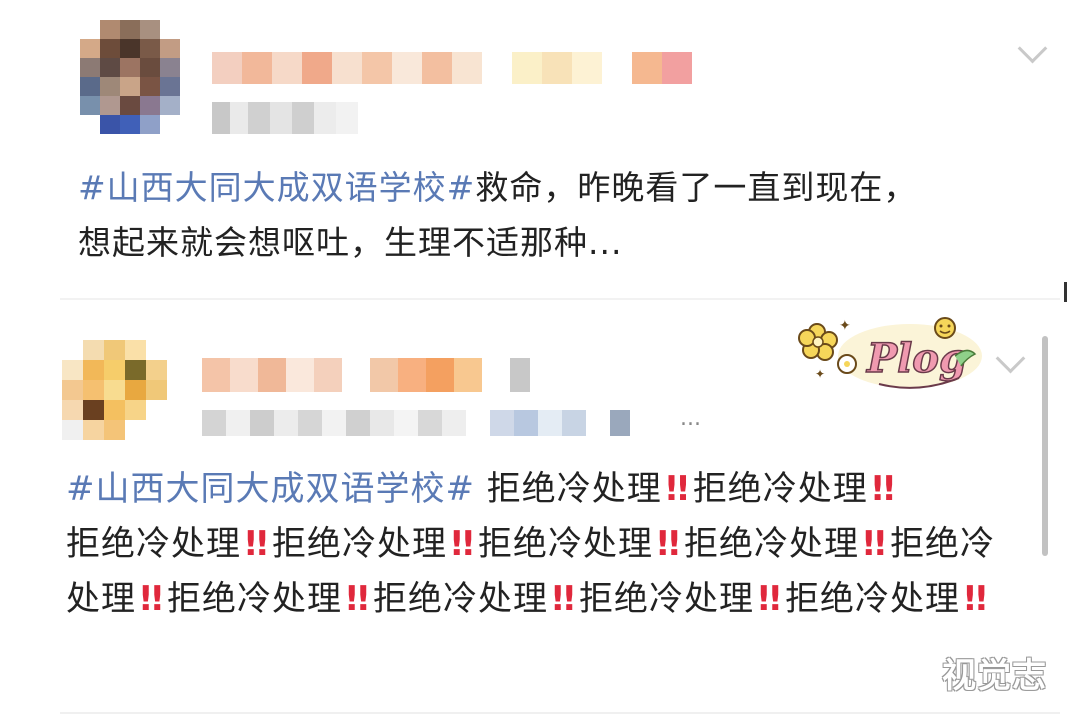  I want to click on post-1-line1: 救命，昨晚看了一直到现在，, so click(696, 187).